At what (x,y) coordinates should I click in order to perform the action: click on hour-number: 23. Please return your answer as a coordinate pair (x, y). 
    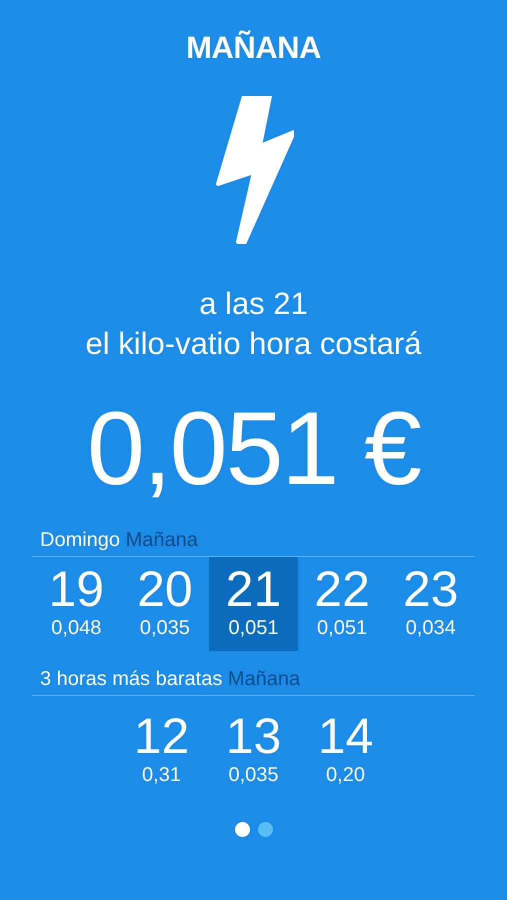
    Looking at the image, I should click on (431, 589).